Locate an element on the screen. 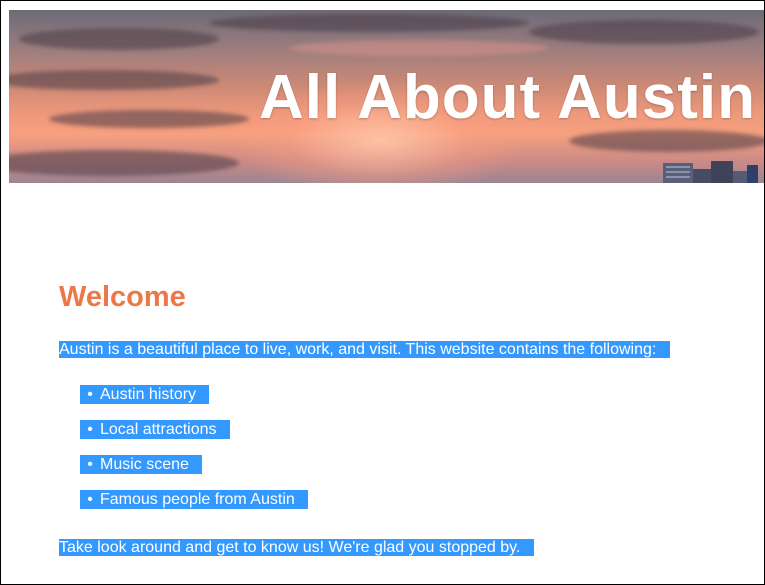 This screenshot has height=585, width=765. list-item-label: Music scene is located at coordinates (144, 464).